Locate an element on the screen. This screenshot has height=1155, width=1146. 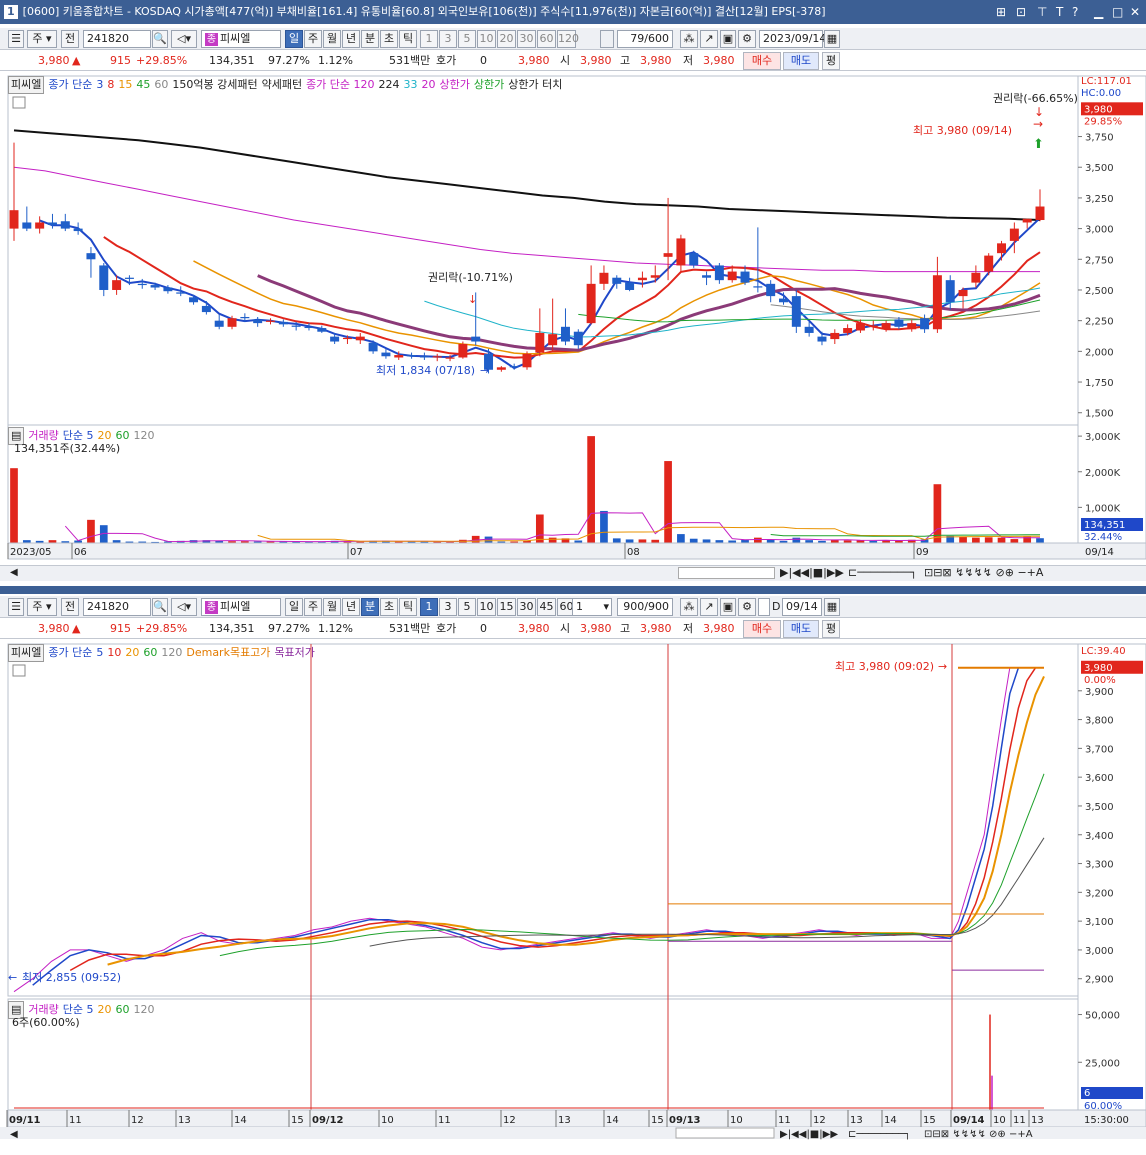
panel1-scroll-left-icon: ◀ is located at coordinates (14, 572).